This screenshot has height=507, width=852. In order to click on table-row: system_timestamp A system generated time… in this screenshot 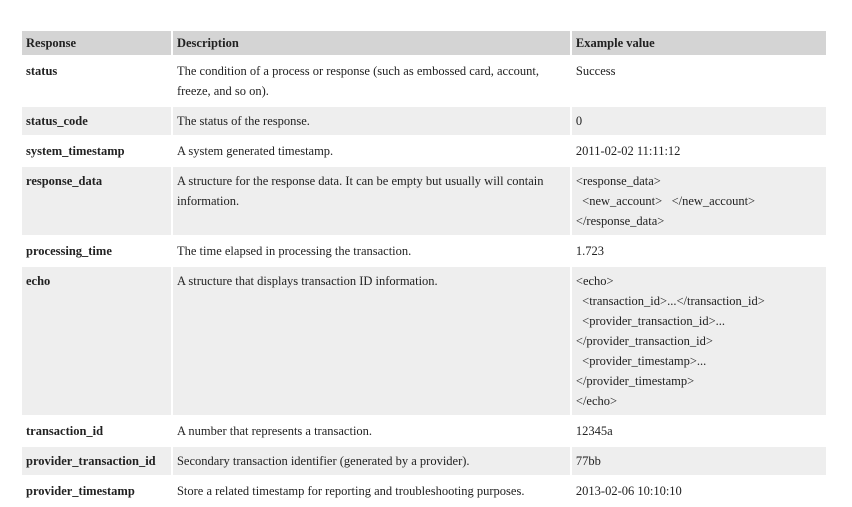, I will do `click(424, 151)`.